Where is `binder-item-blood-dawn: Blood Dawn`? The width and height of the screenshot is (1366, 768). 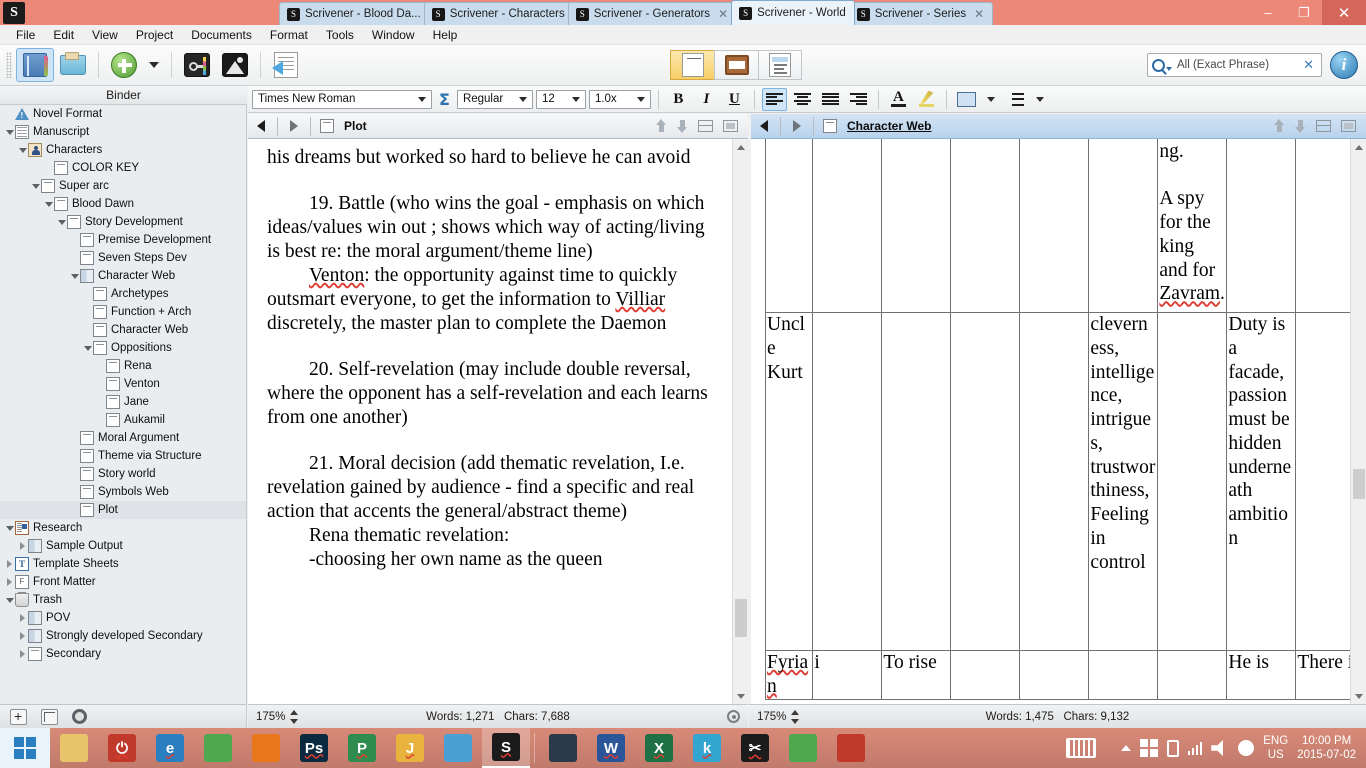 binder-item-blood-dawn: Blood Dawn is located at coordinates (123, 204).